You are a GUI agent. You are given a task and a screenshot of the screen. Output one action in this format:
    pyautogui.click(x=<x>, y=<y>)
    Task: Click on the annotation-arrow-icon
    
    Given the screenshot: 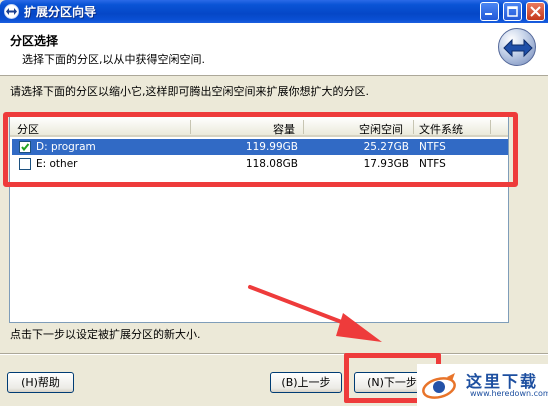 What is the action you would take?
    pyautogui.click(x=315, y=313)
    